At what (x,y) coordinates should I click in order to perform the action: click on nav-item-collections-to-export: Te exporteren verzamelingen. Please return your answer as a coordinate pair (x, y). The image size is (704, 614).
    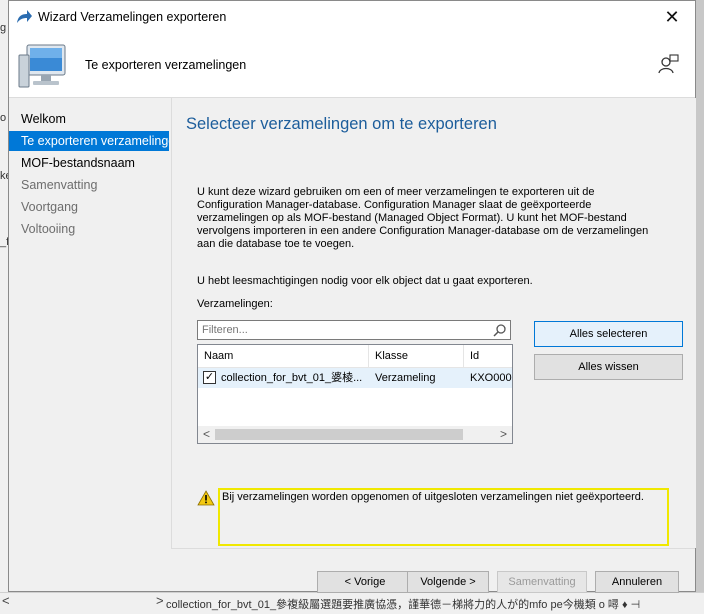
    Looking at the image, I should click on (89, 141).